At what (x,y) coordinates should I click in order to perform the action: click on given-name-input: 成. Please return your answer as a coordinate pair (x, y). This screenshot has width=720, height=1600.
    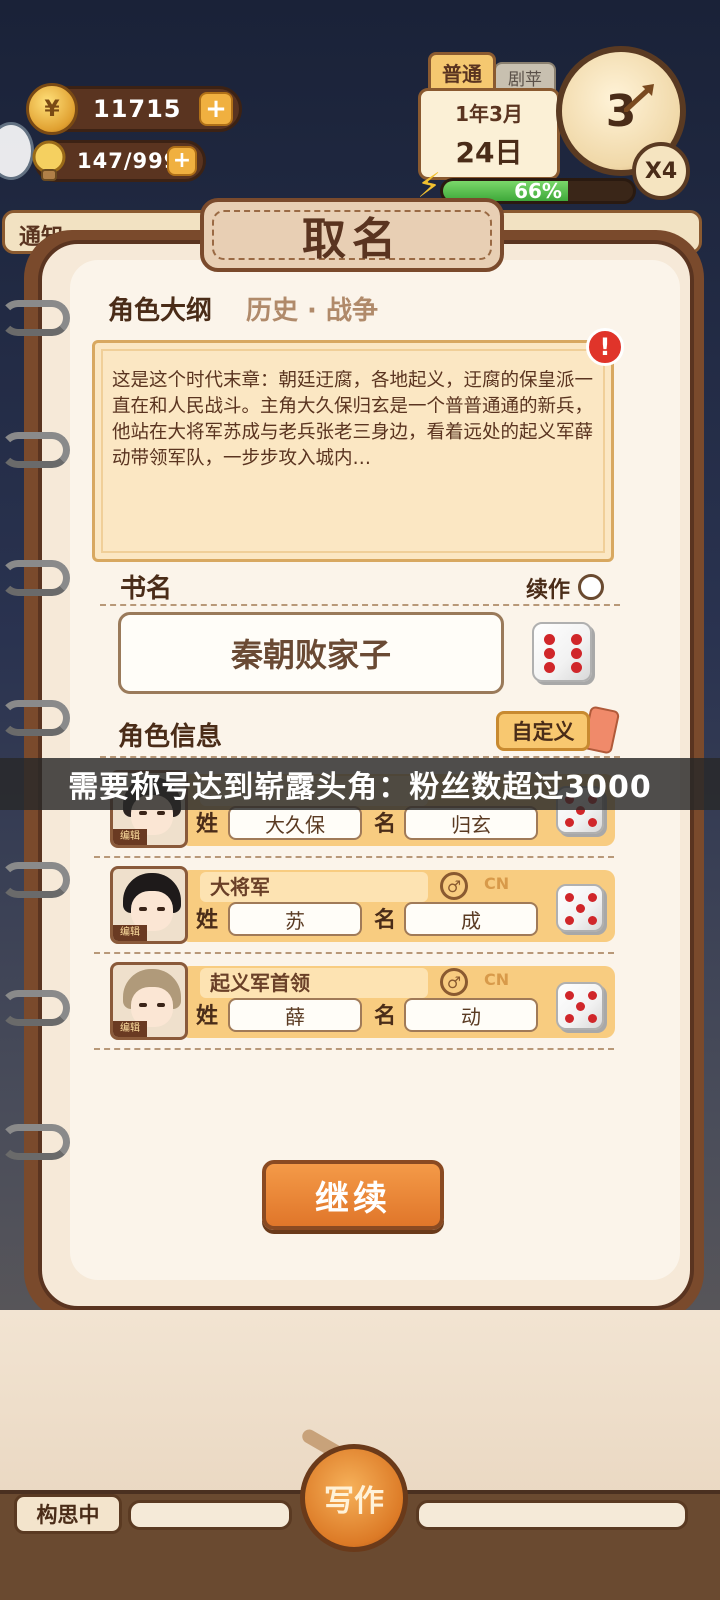
    Looking at the image, I should click on (471, 919).